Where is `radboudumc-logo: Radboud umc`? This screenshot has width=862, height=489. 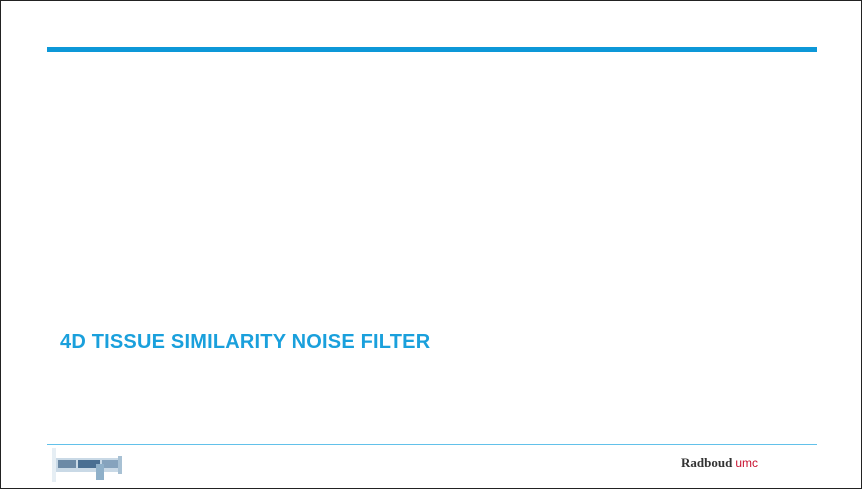
radboudumc-logo: Radboud umc is located at coordinates (719, 463).